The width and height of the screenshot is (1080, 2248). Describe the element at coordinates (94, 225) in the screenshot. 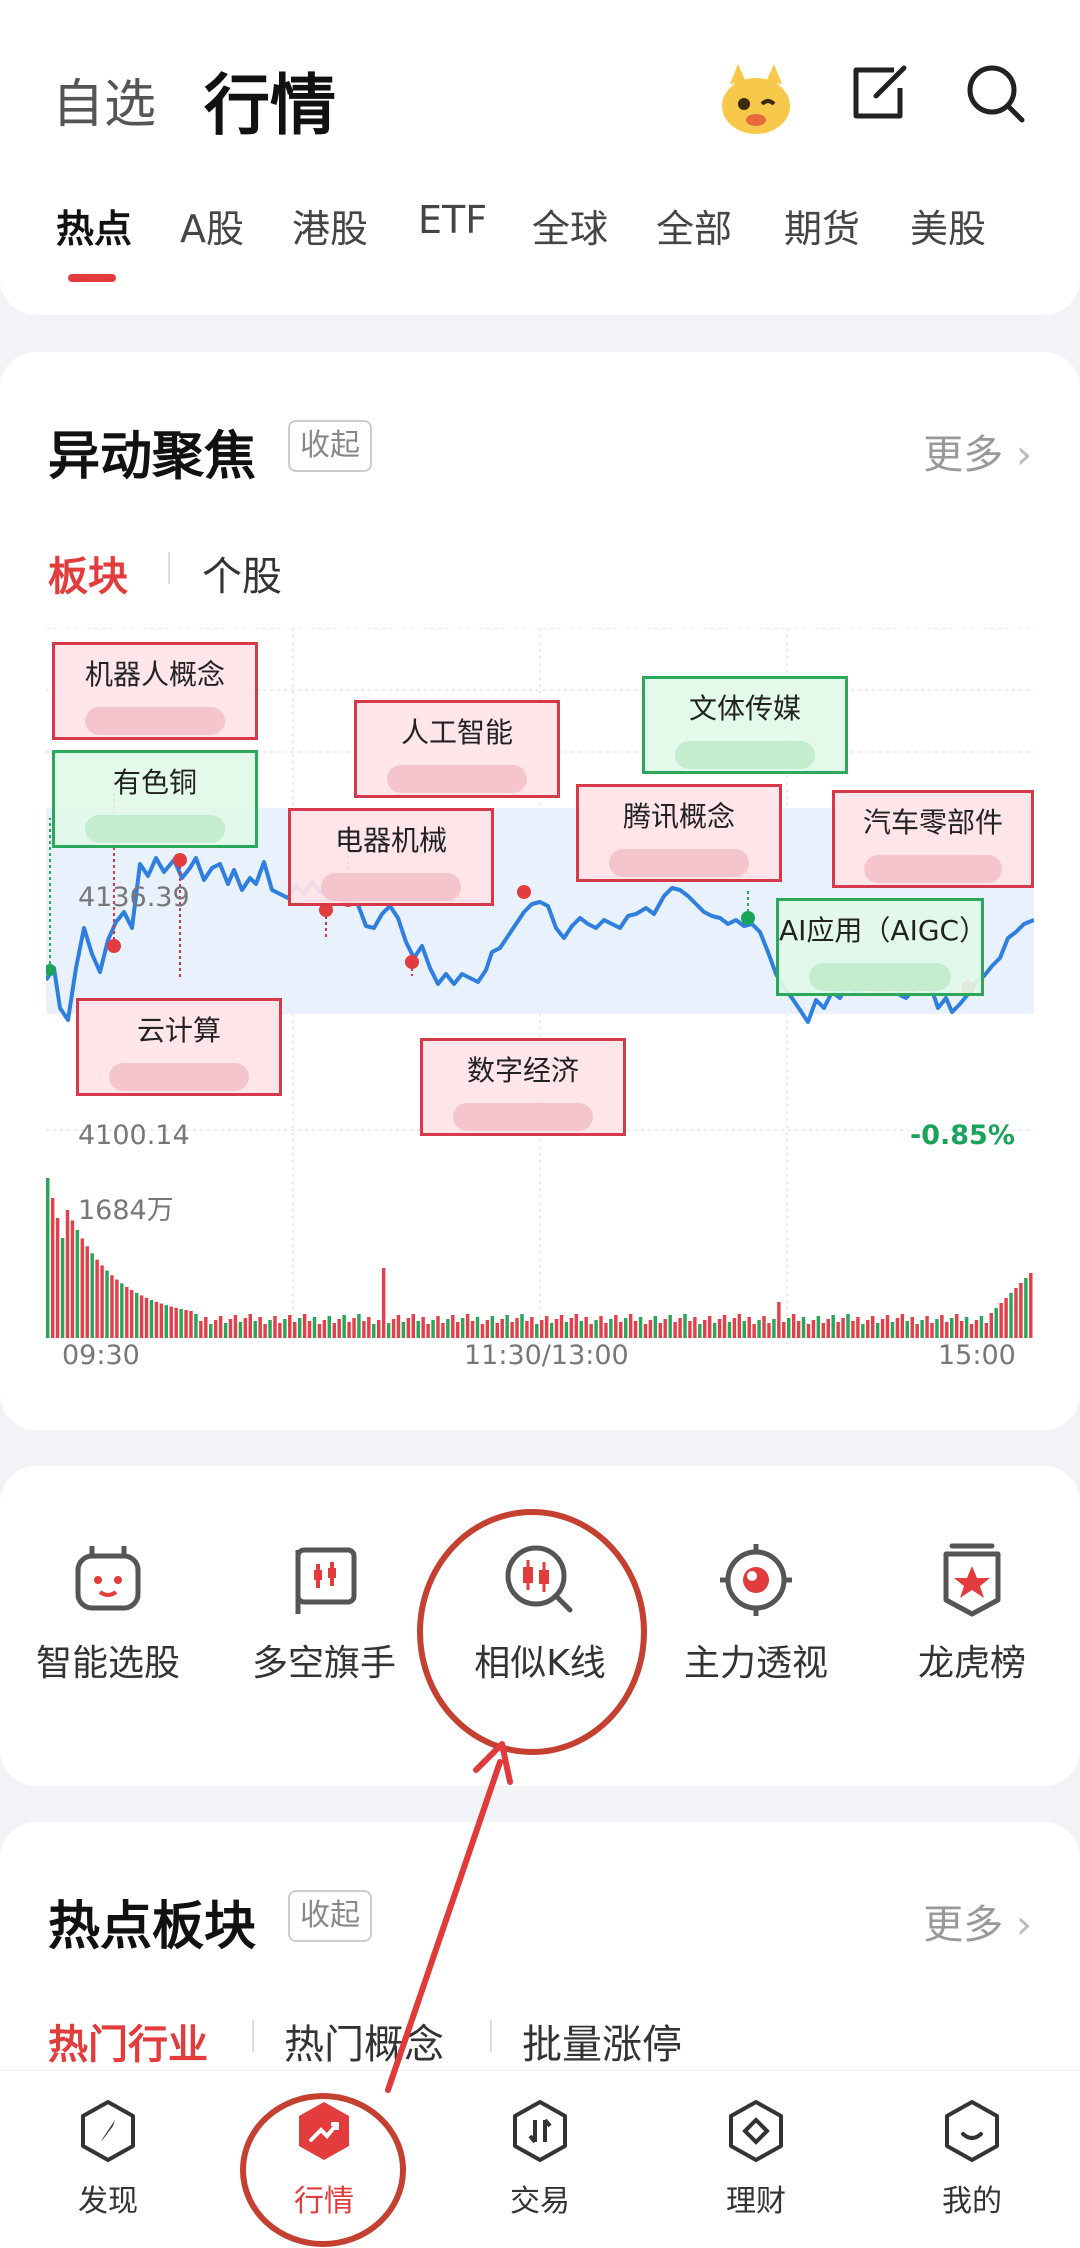

I see `tab-hot: 热点` at that location.